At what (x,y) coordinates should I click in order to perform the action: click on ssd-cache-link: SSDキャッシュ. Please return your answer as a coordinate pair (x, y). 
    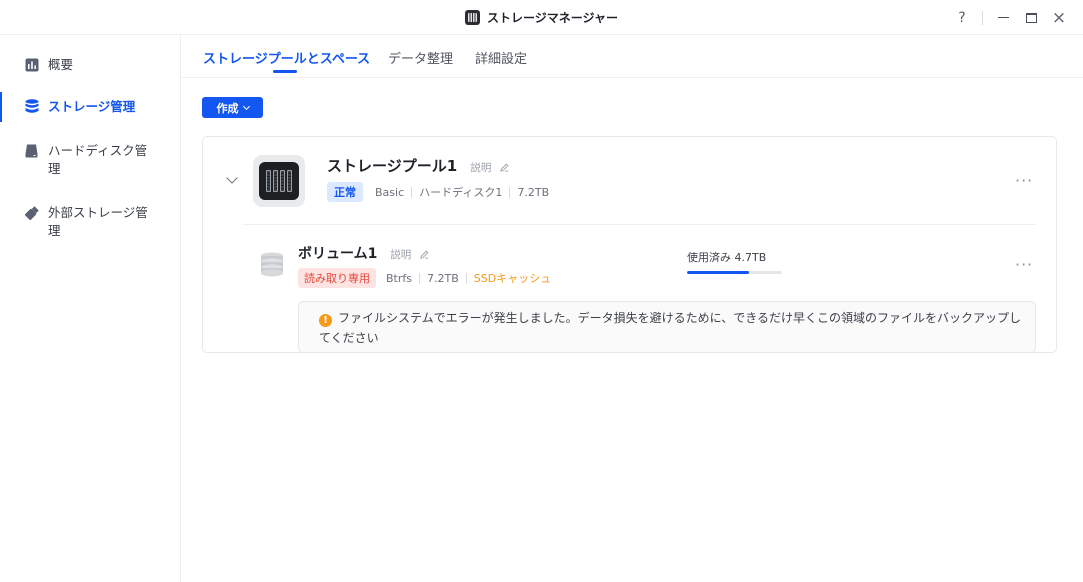
    Looking at the image, I should click on (512, 278).